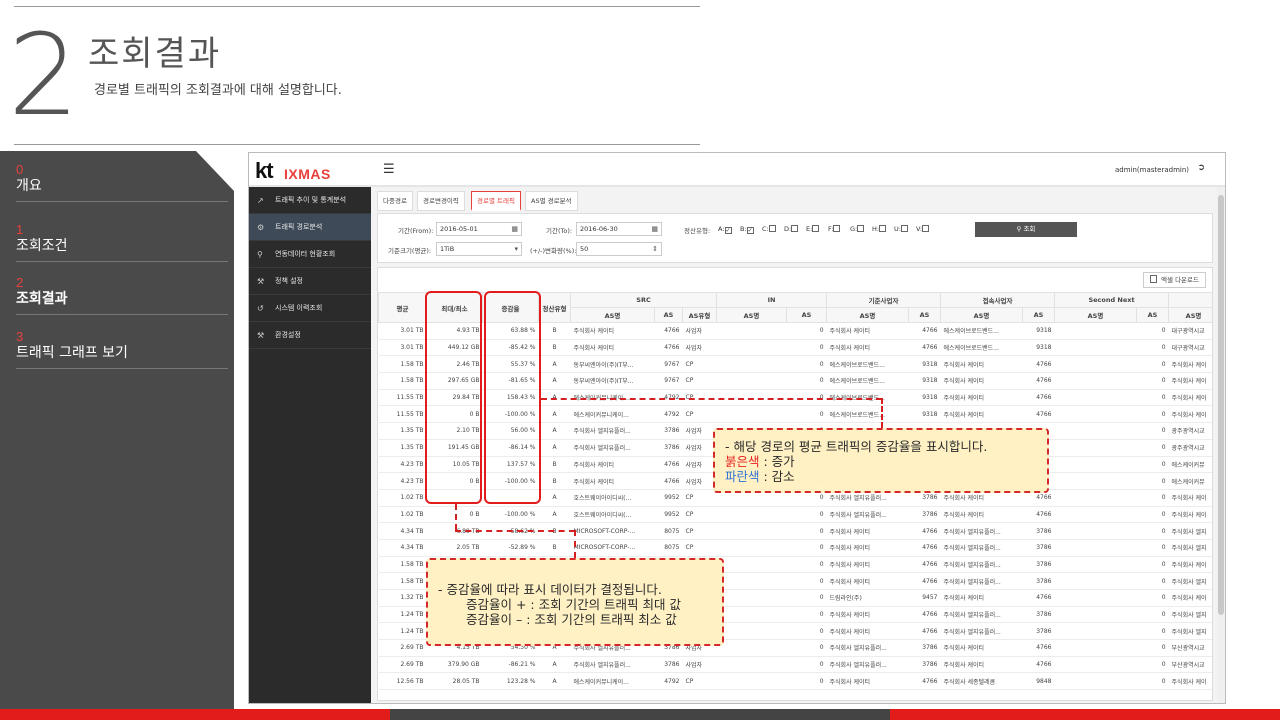 This screenshot has height=720, width=1280. What do you see at coordinates (402, 307) in the screenshot?
I see `col-header-avg: 평균` at bounding box center [402, 307].